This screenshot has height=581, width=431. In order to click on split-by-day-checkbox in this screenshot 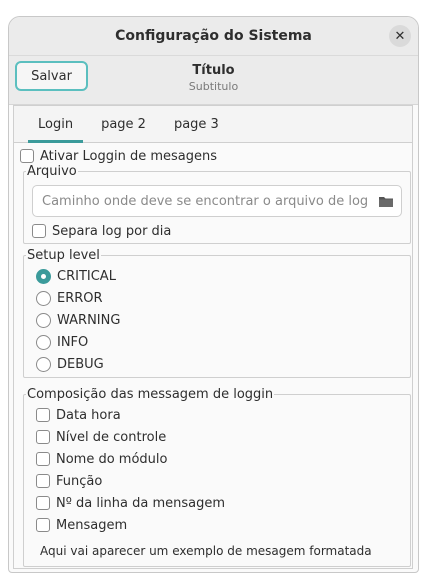, I will do `click(39, 231)`.